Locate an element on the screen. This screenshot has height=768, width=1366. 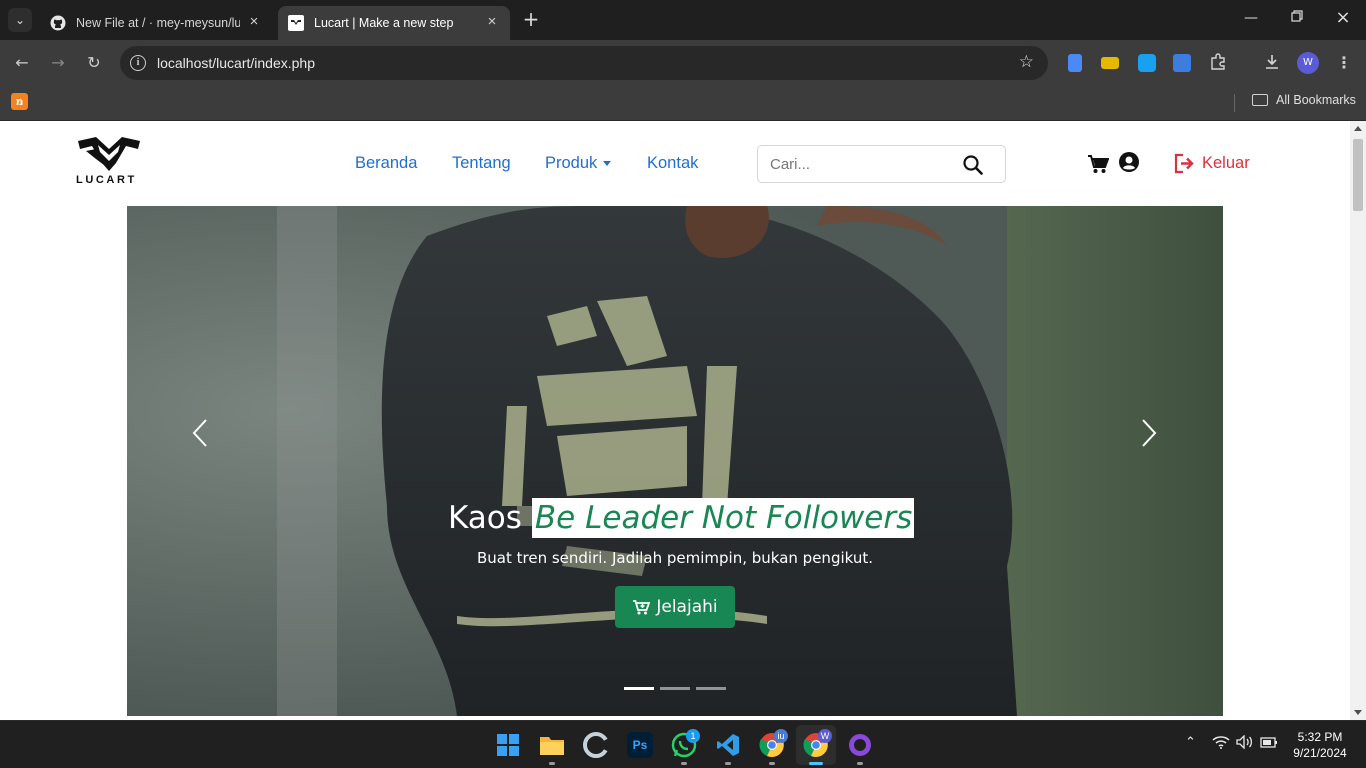
address-bar: i localhost/lucart/index.php ☆ is located at coordinates (584, 63).